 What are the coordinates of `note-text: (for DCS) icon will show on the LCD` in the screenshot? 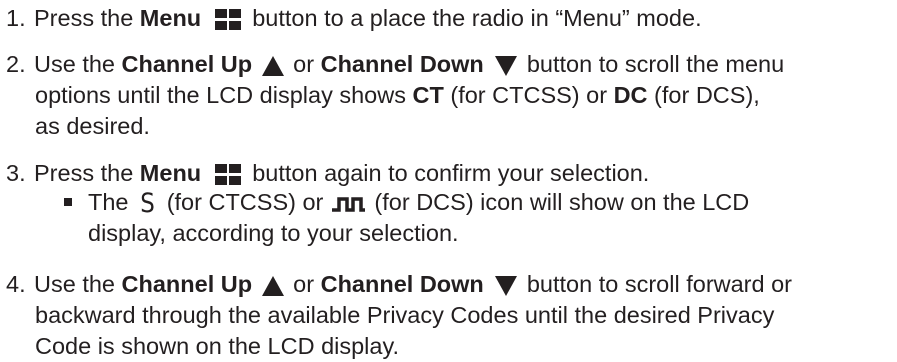 It's located at (558, 202).